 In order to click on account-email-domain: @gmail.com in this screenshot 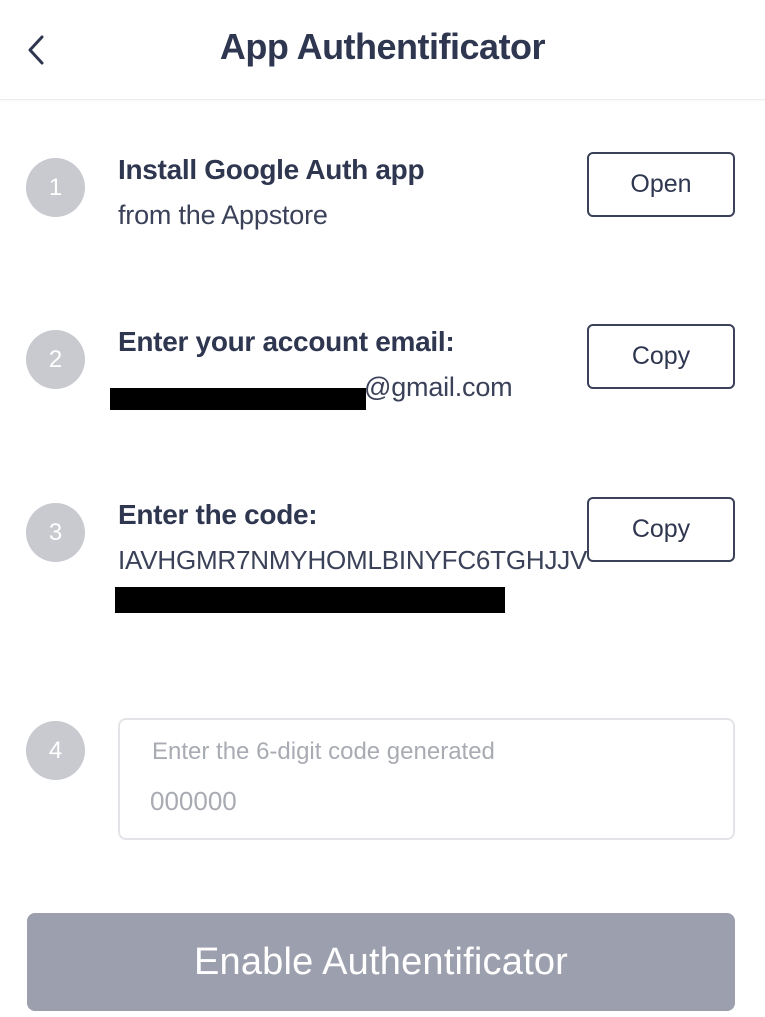, I will do `click(438, 387)`.